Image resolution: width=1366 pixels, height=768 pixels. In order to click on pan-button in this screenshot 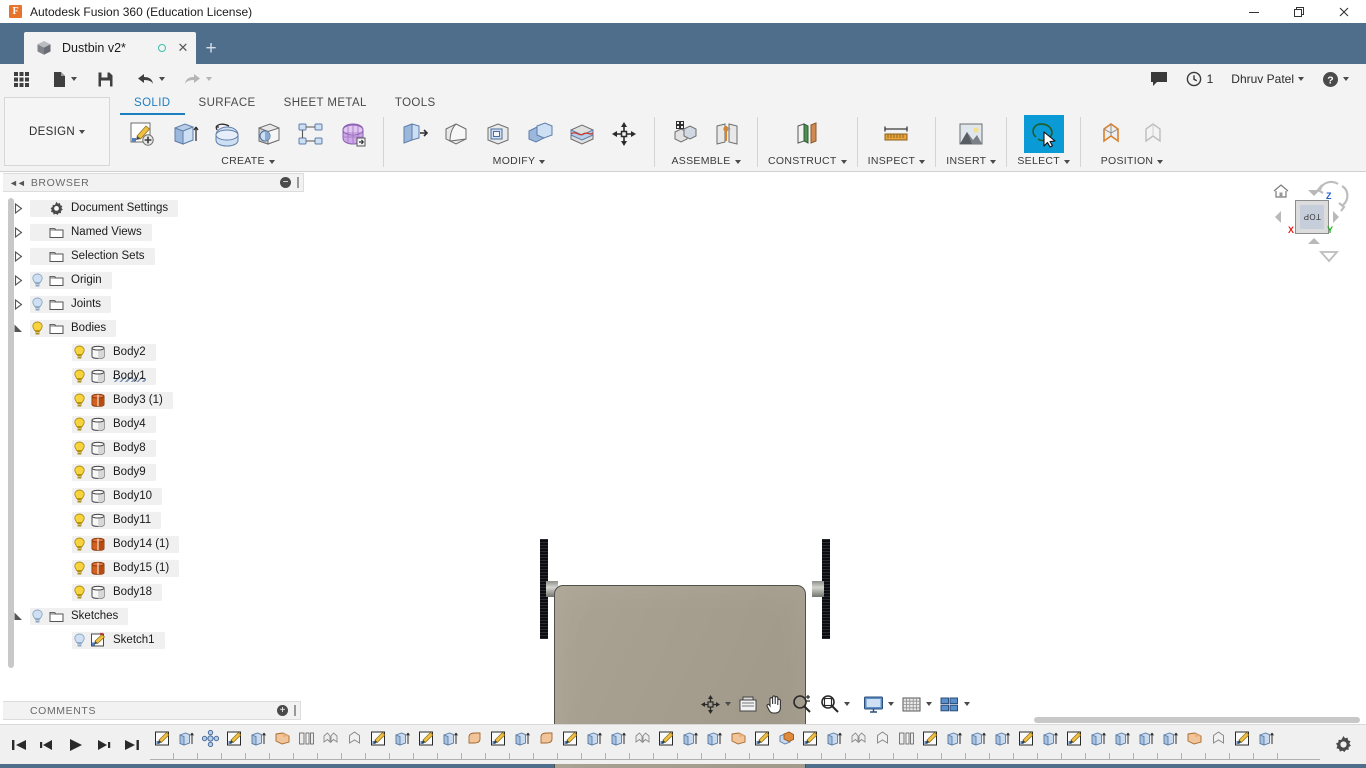, I will do `click(774, 704)`.